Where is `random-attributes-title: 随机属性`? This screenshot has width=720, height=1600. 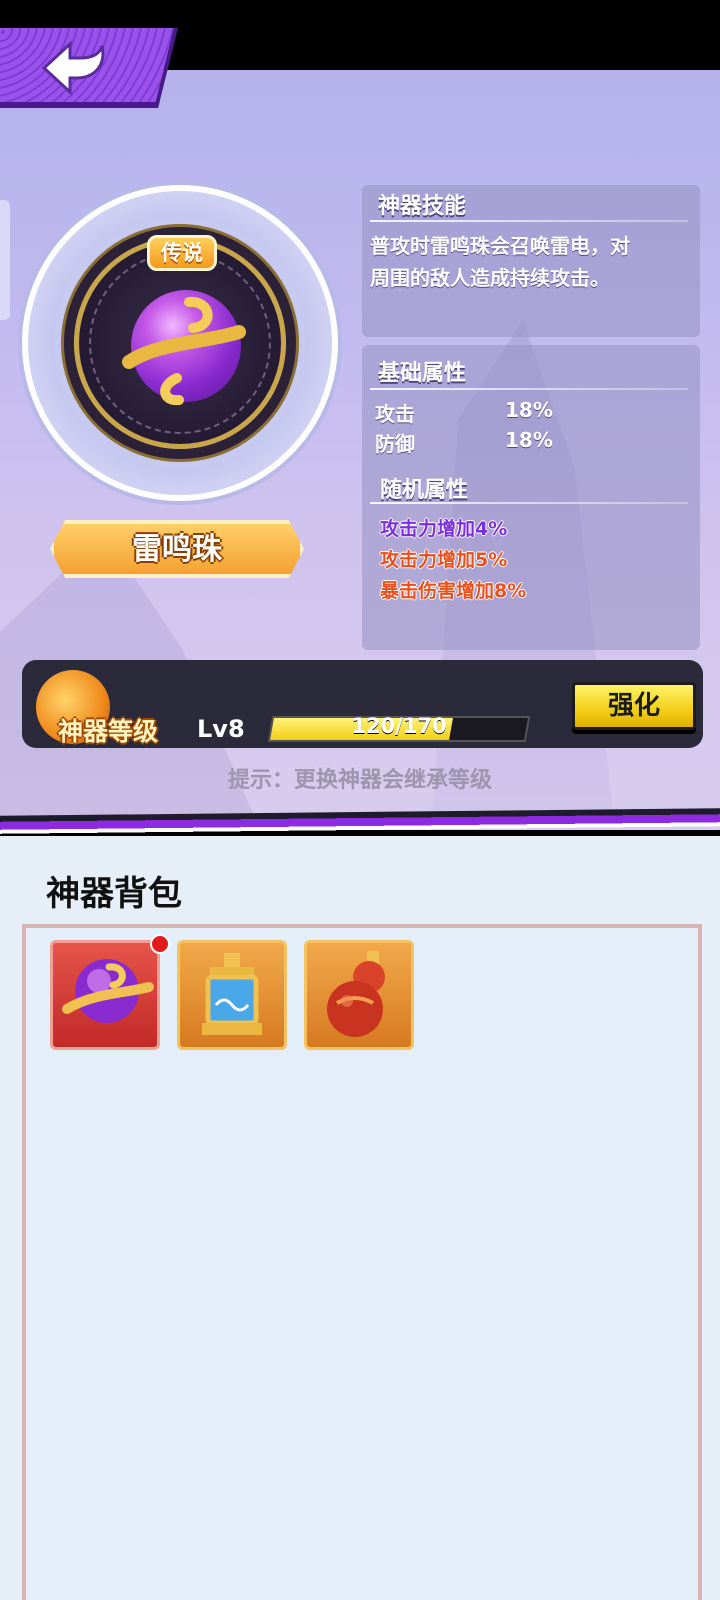 random-attributes-title: 随机属性 is located at coordinates (424, 490).